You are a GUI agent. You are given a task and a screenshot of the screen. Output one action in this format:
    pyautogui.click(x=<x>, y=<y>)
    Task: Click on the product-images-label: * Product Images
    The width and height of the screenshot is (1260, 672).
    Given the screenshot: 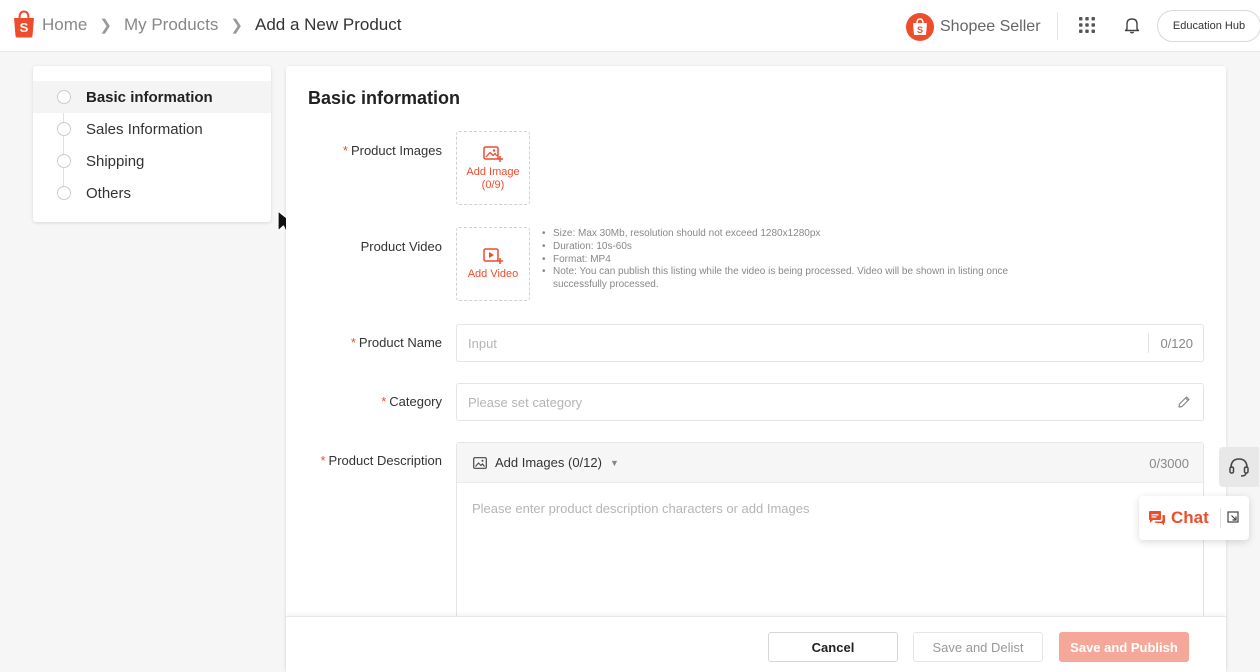 What is the action you would take?
    pyautogui.click(x=392, y=150)
    